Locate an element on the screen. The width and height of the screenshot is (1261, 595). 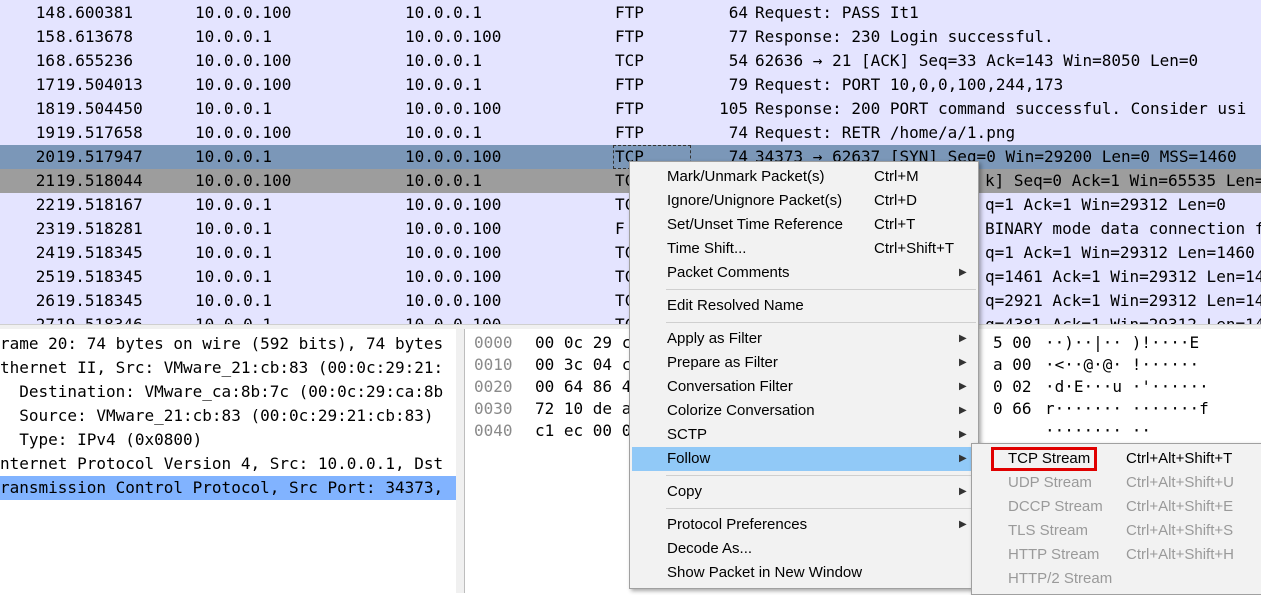
menu-item-edit-resolved-name: Edit Resolved Name is located at coordinates (804, 306).